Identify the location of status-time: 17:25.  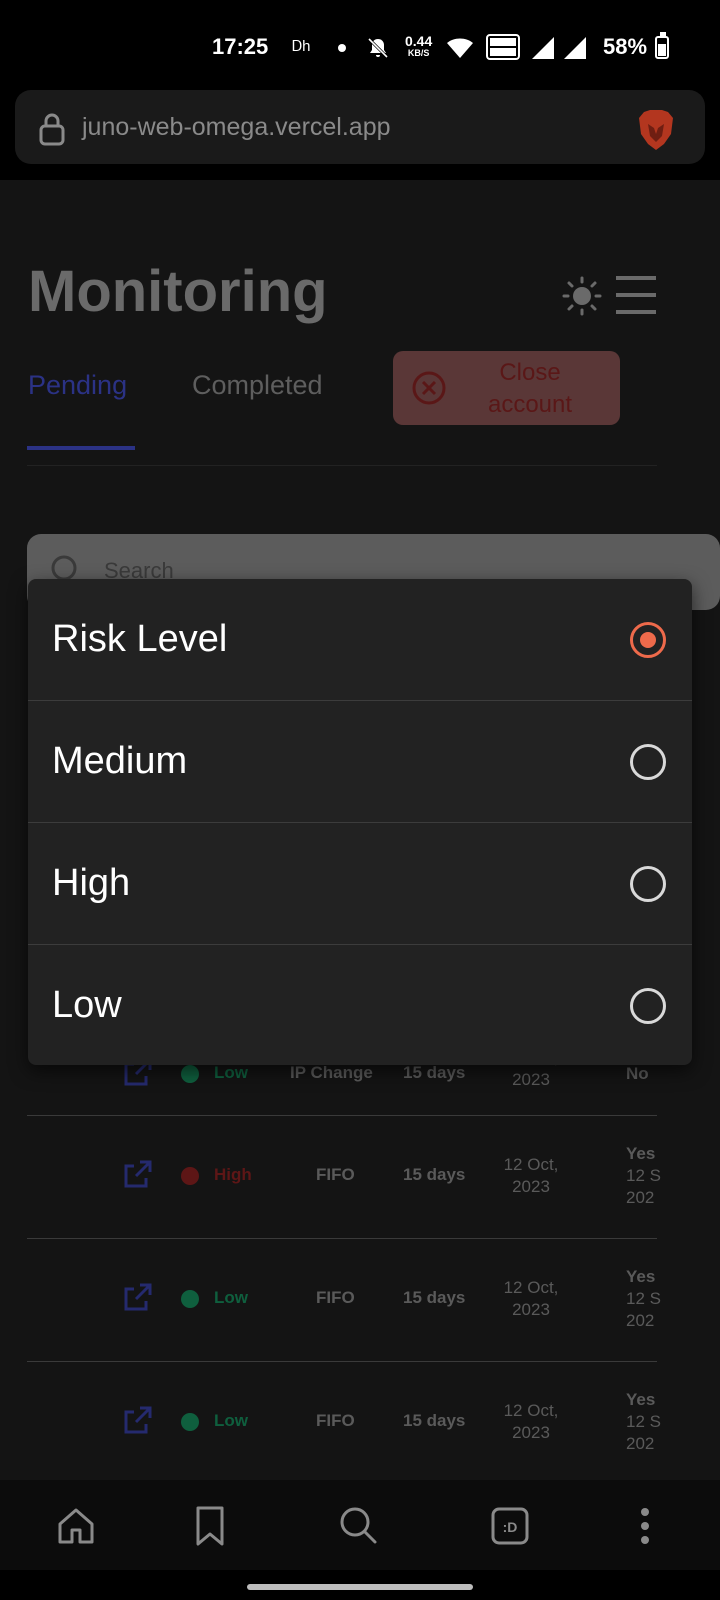
(240, 46).